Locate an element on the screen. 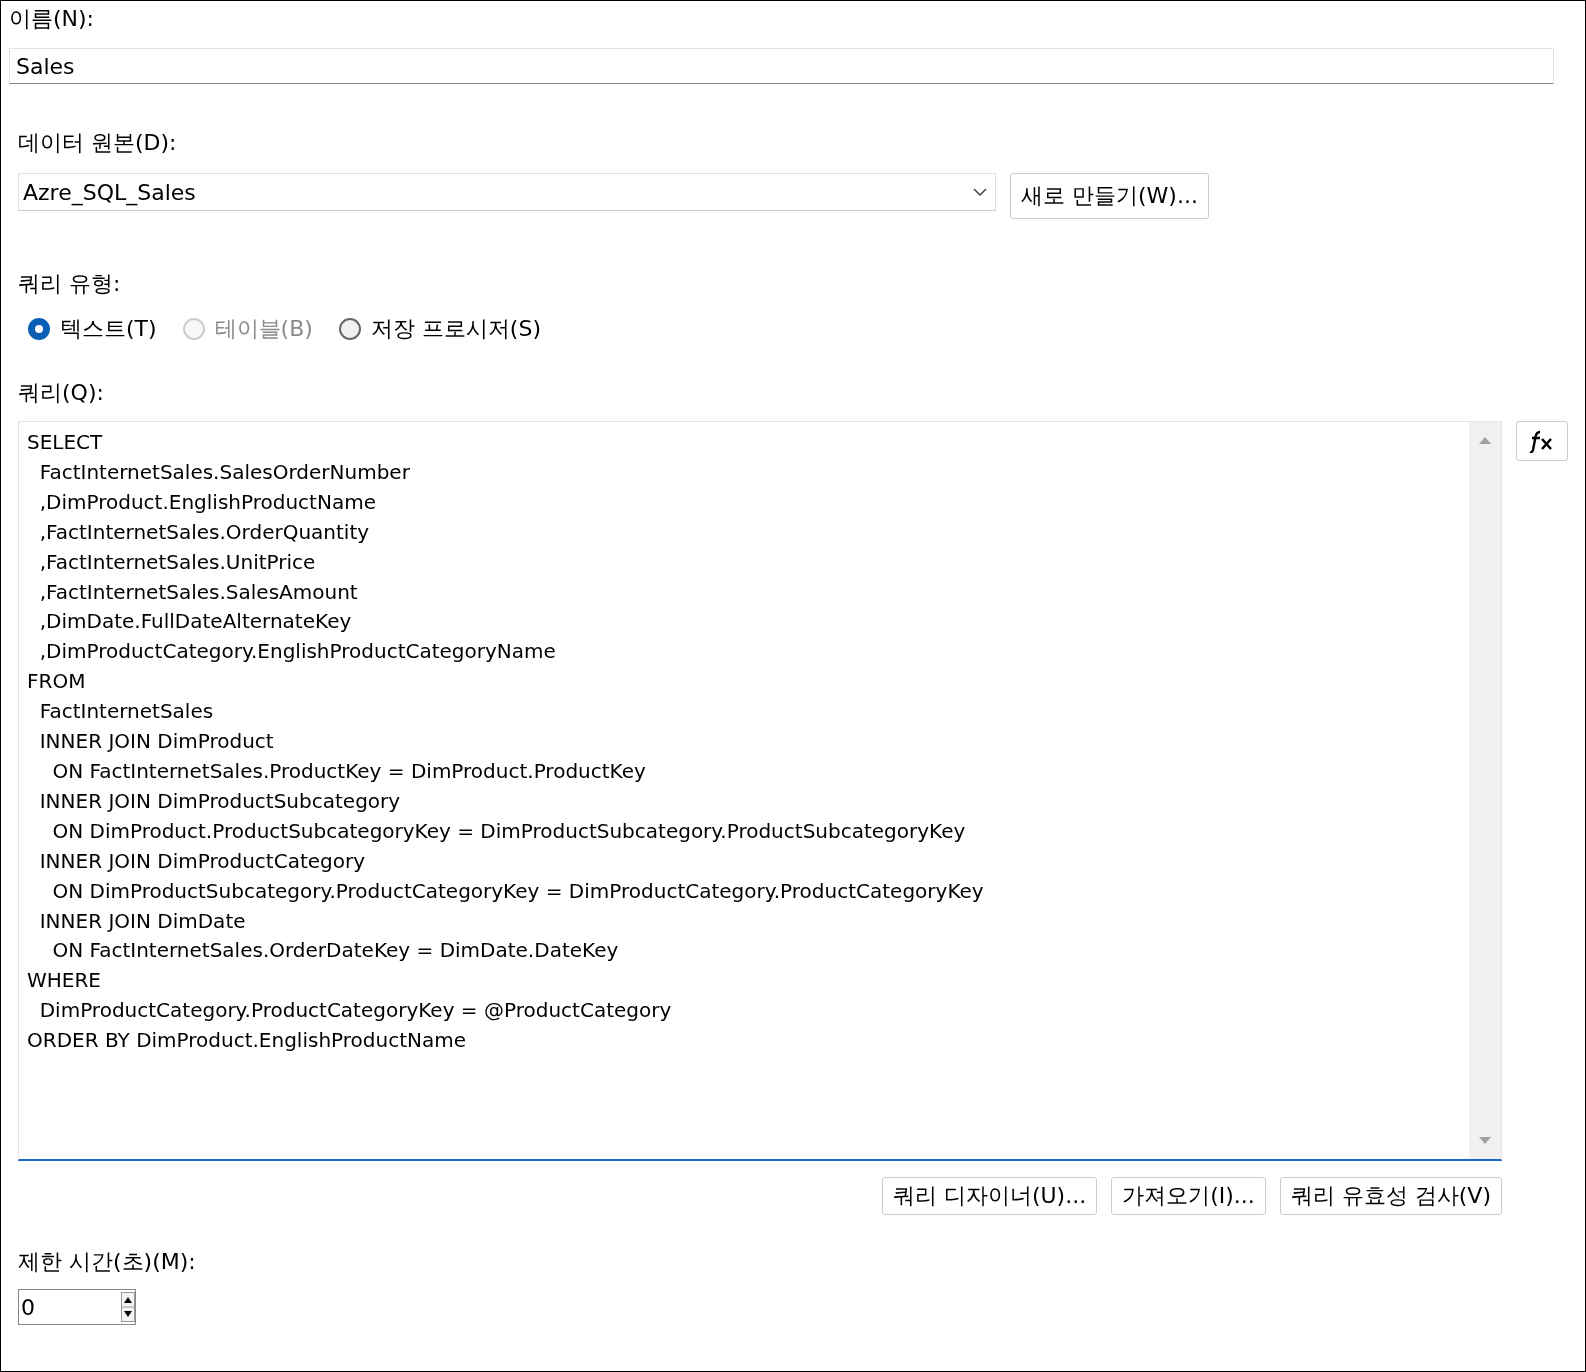 This screenshot has width=1586, height=1372. data-source-dropdown: Azre_SQL_Sales is located at coordinates (507, 192).